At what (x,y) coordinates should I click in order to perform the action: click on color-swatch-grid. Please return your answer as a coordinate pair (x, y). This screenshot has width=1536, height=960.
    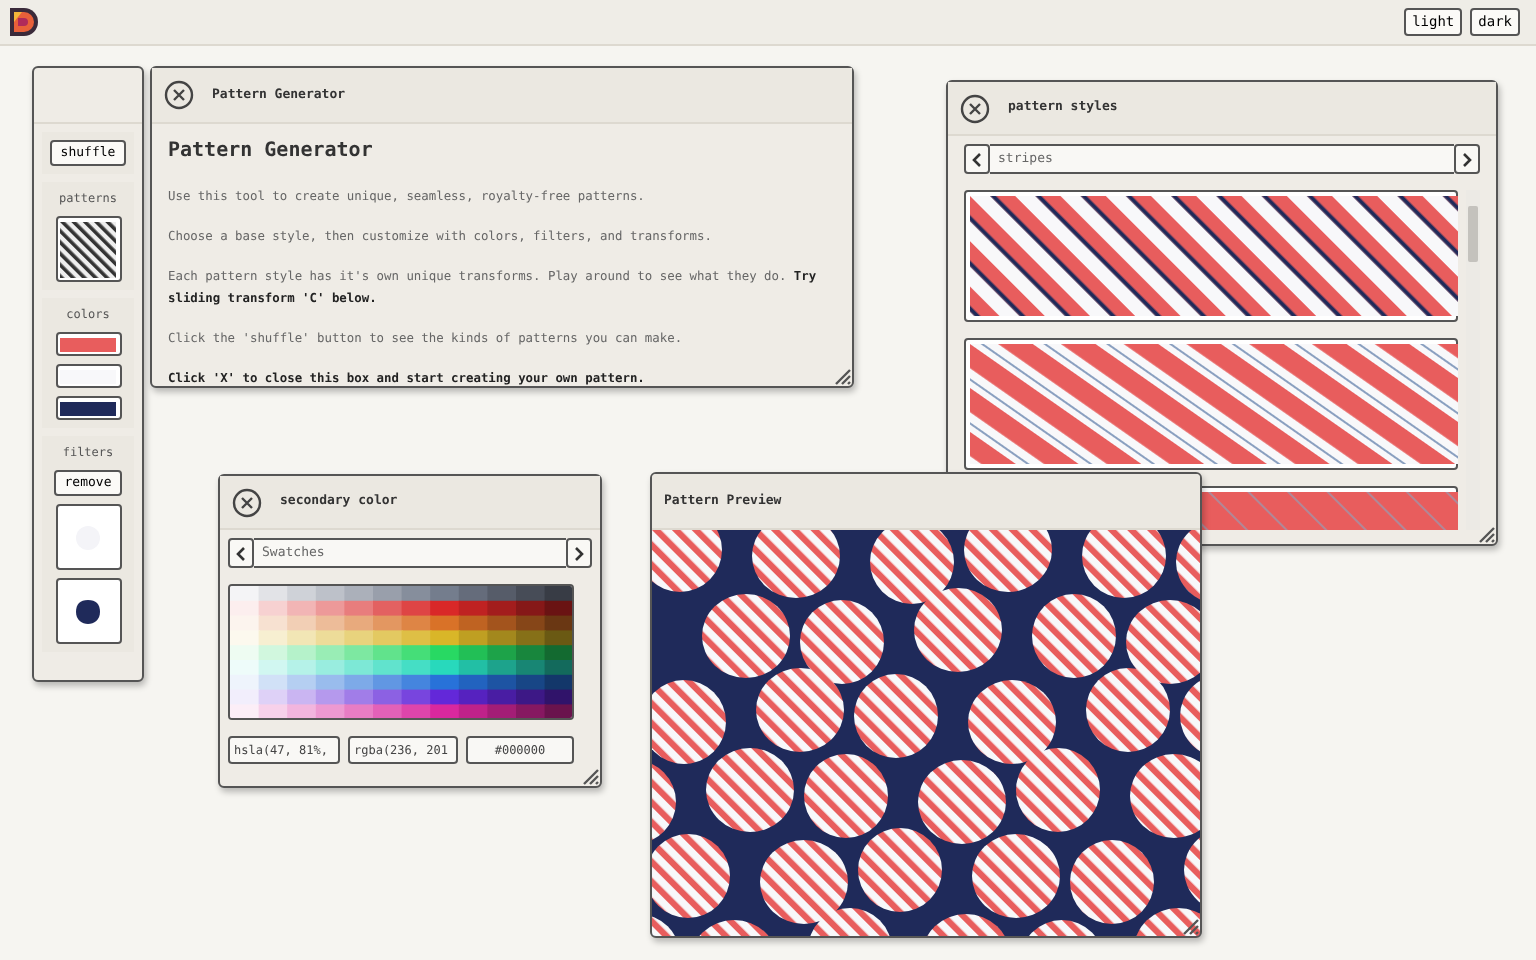
    Looking at the image, I should click on (401, 652).